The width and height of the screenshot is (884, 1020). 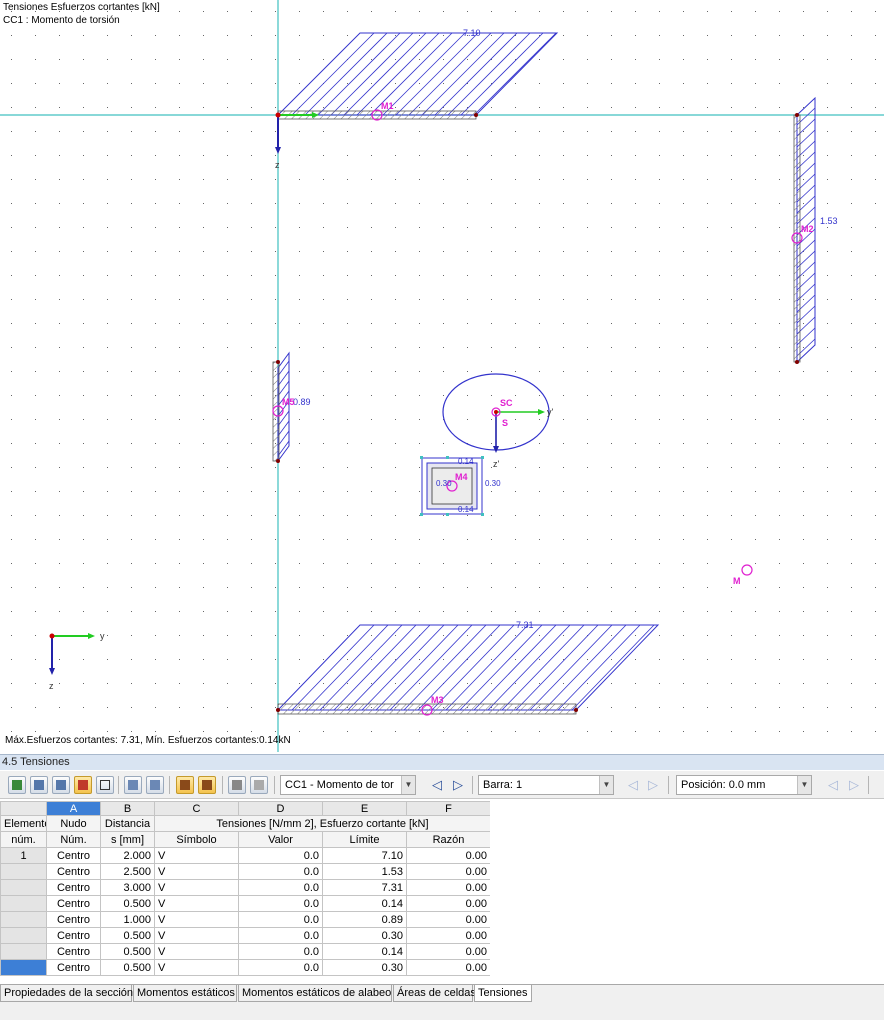 I want to click on table-row: Centro 3.000 V 0.0 7.31 0.00, so click(x=245, y=887).